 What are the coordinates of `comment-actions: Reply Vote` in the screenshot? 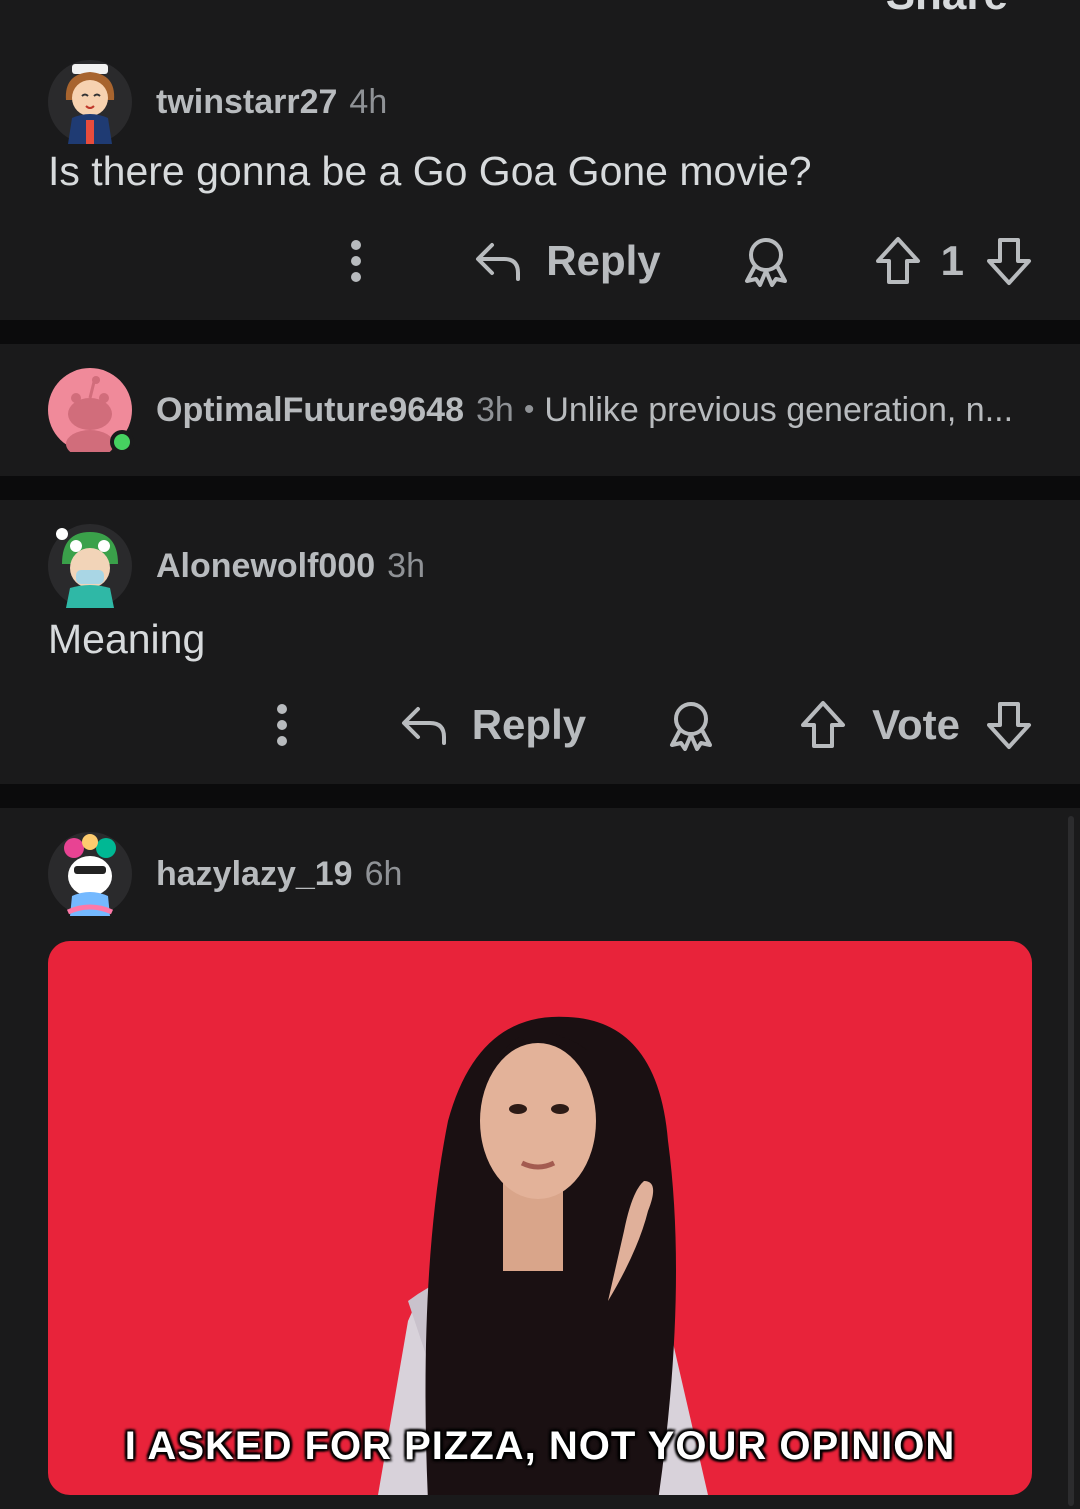 It's located at (654, 725).